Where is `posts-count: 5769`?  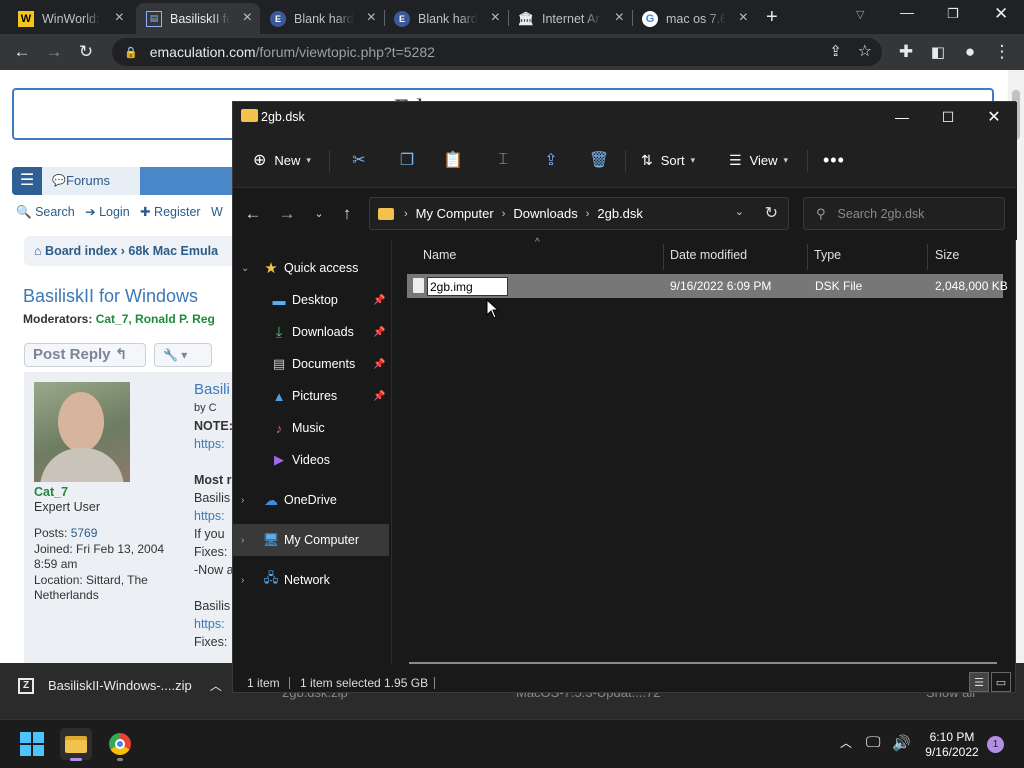 posts-count: 5769 is located at coordinates (84, 533).